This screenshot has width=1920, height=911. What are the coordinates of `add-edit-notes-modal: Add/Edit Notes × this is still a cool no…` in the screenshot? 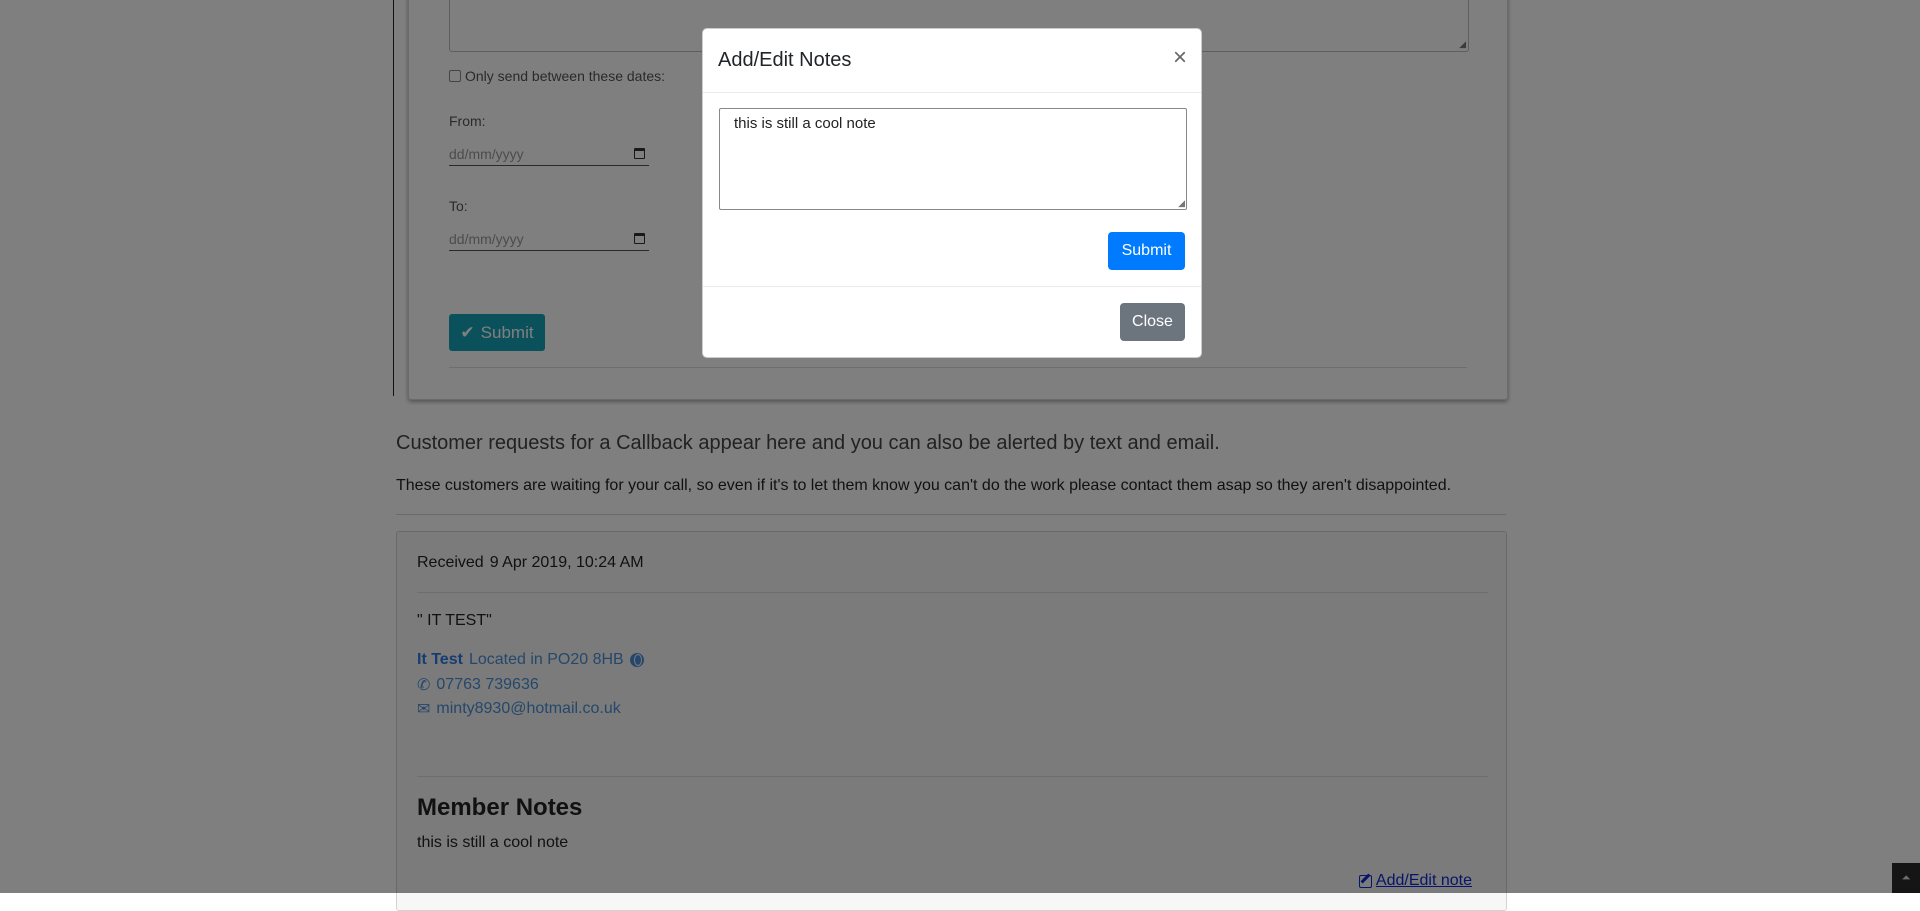 It's located at (952, 193).